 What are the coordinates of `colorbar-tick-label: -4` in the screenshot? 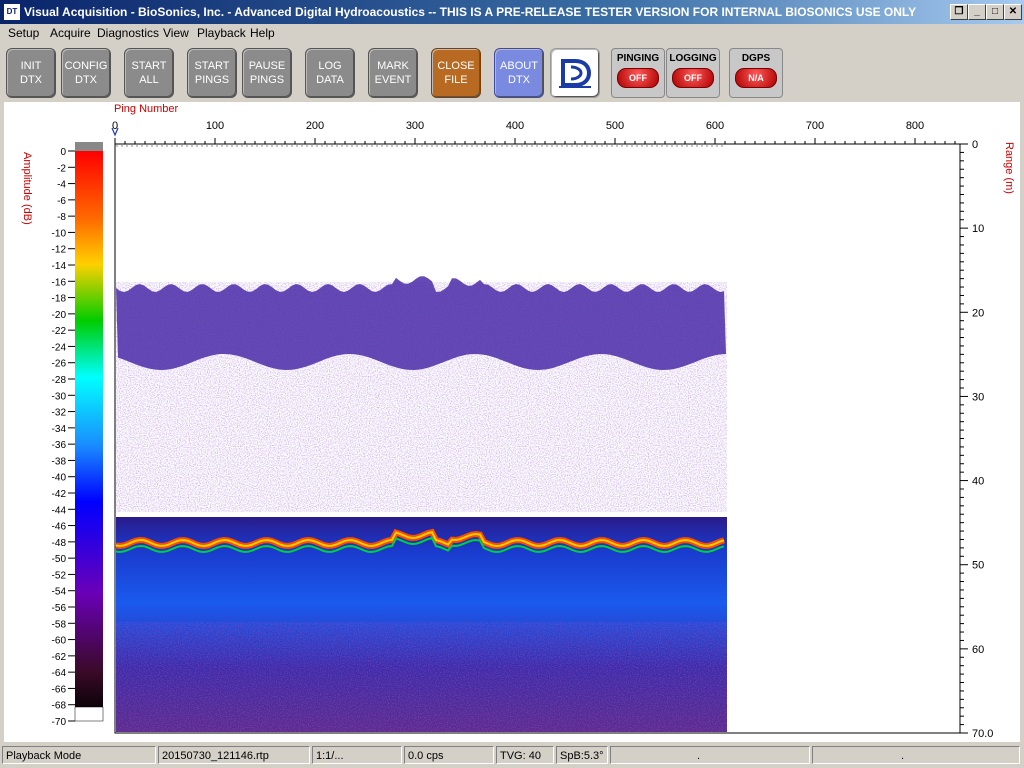 It's located at (61, 185).